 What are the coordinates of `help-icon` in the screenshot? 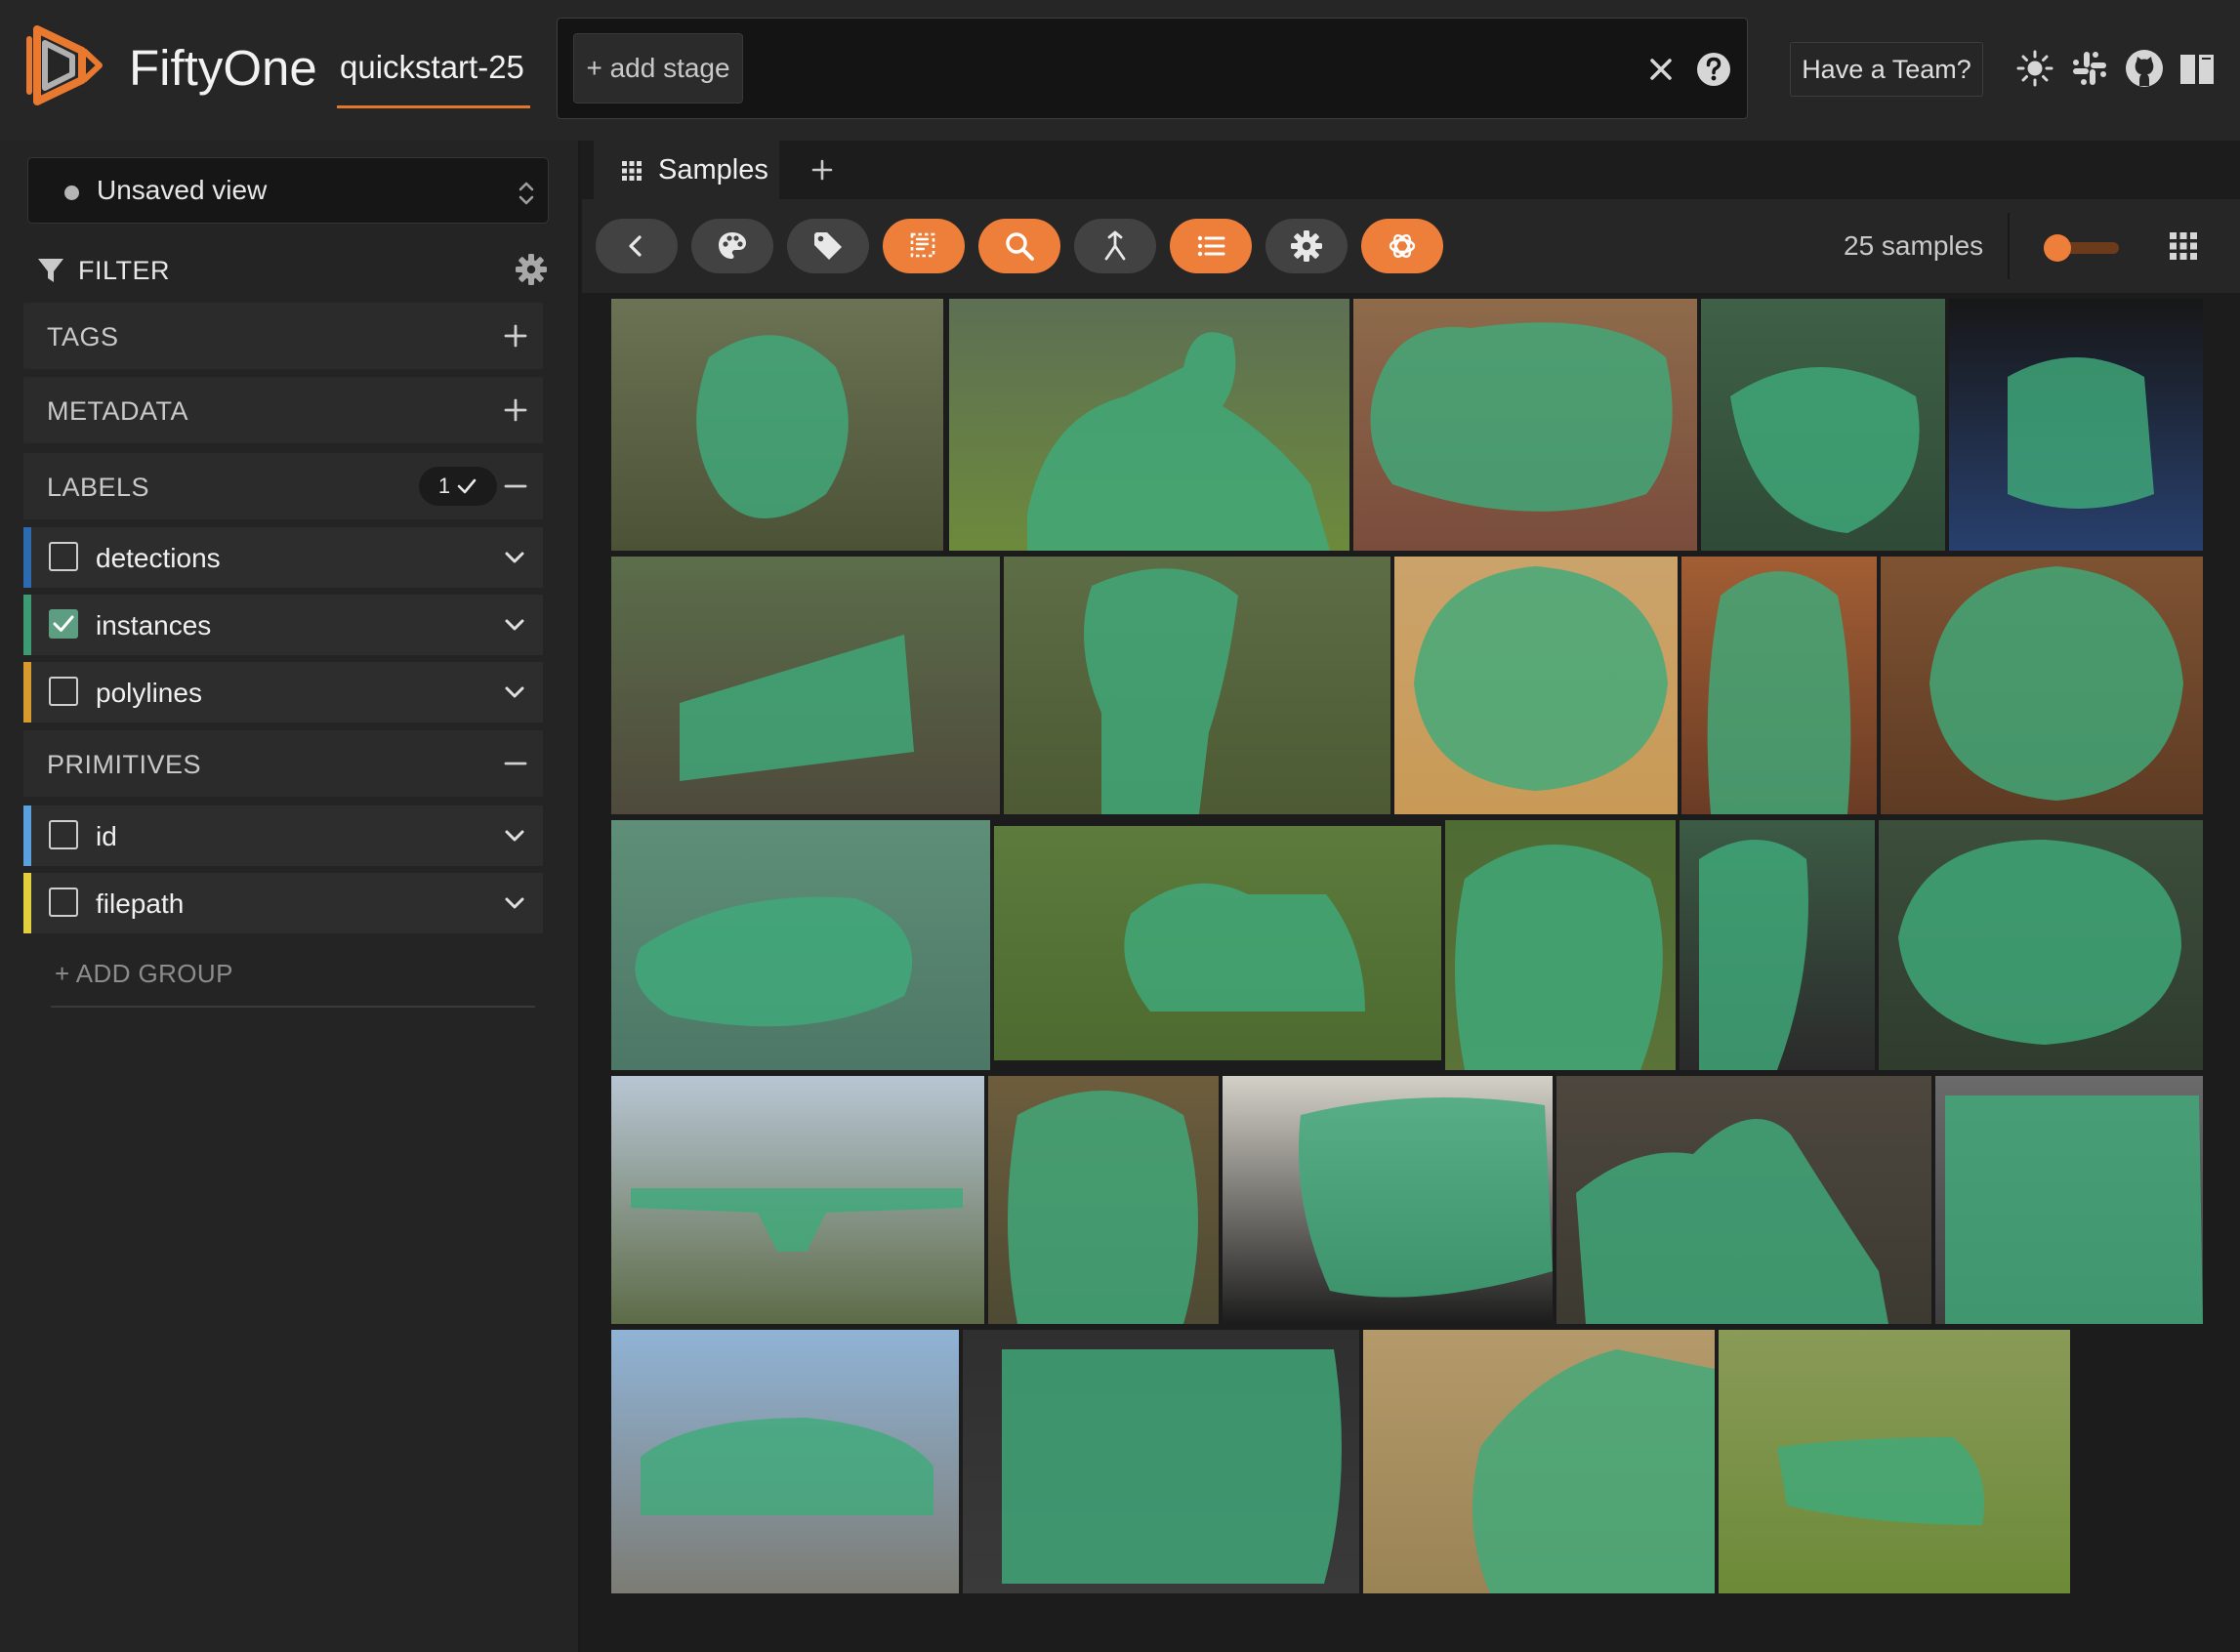 It's located at (1713, 69).